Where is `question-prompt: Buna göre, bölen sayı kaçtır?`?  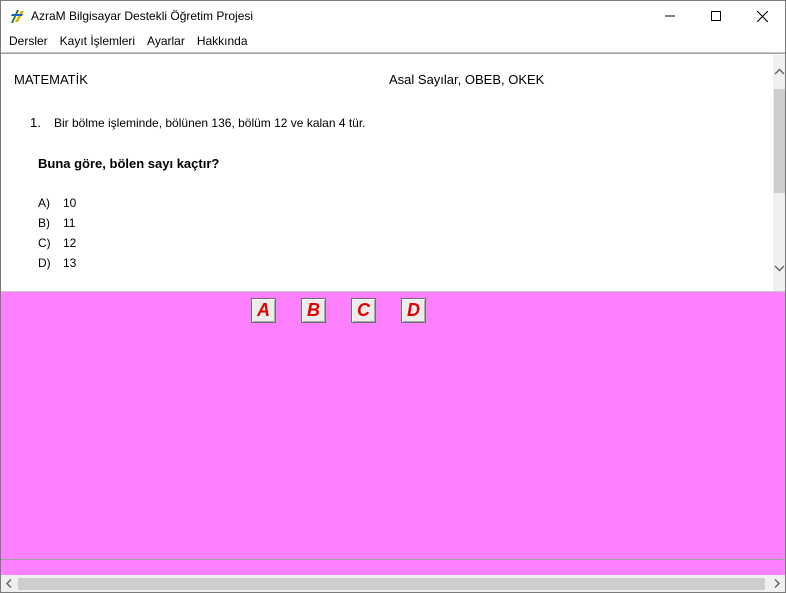 question-prompt: Buna göre, bölen sayı kaçtır? is located at coordinates (129, 163).